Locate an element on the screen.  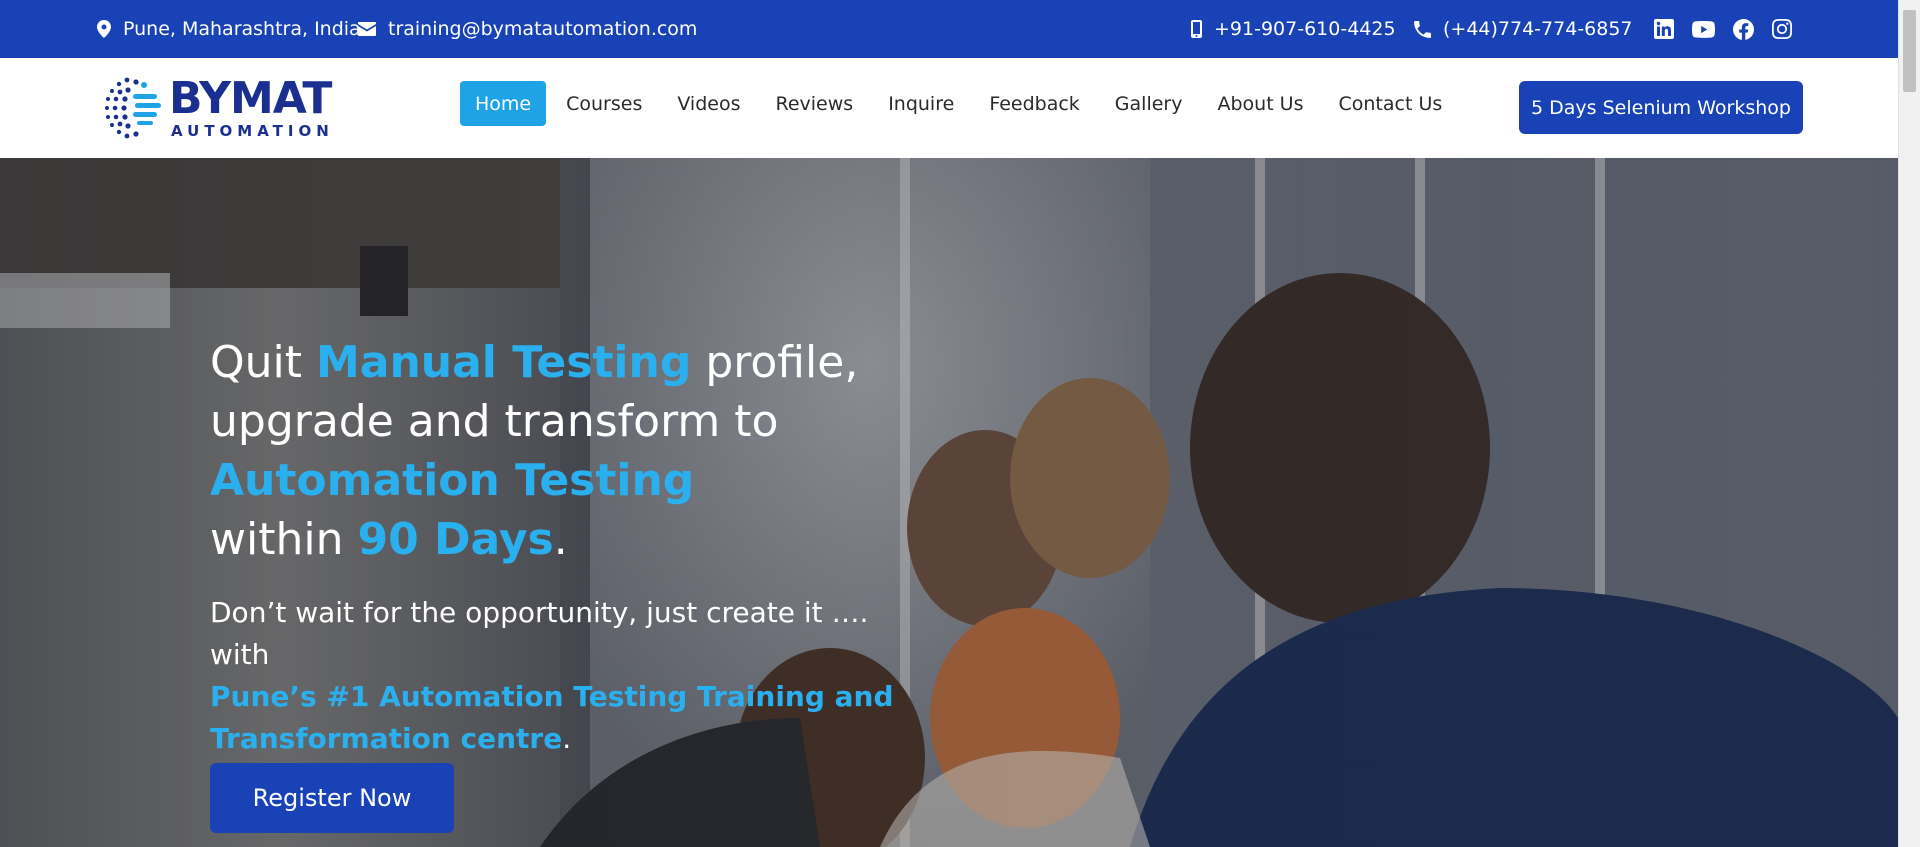
bymat-logo: BYMAT AUTOMATION is located at coordinates (222, 108).